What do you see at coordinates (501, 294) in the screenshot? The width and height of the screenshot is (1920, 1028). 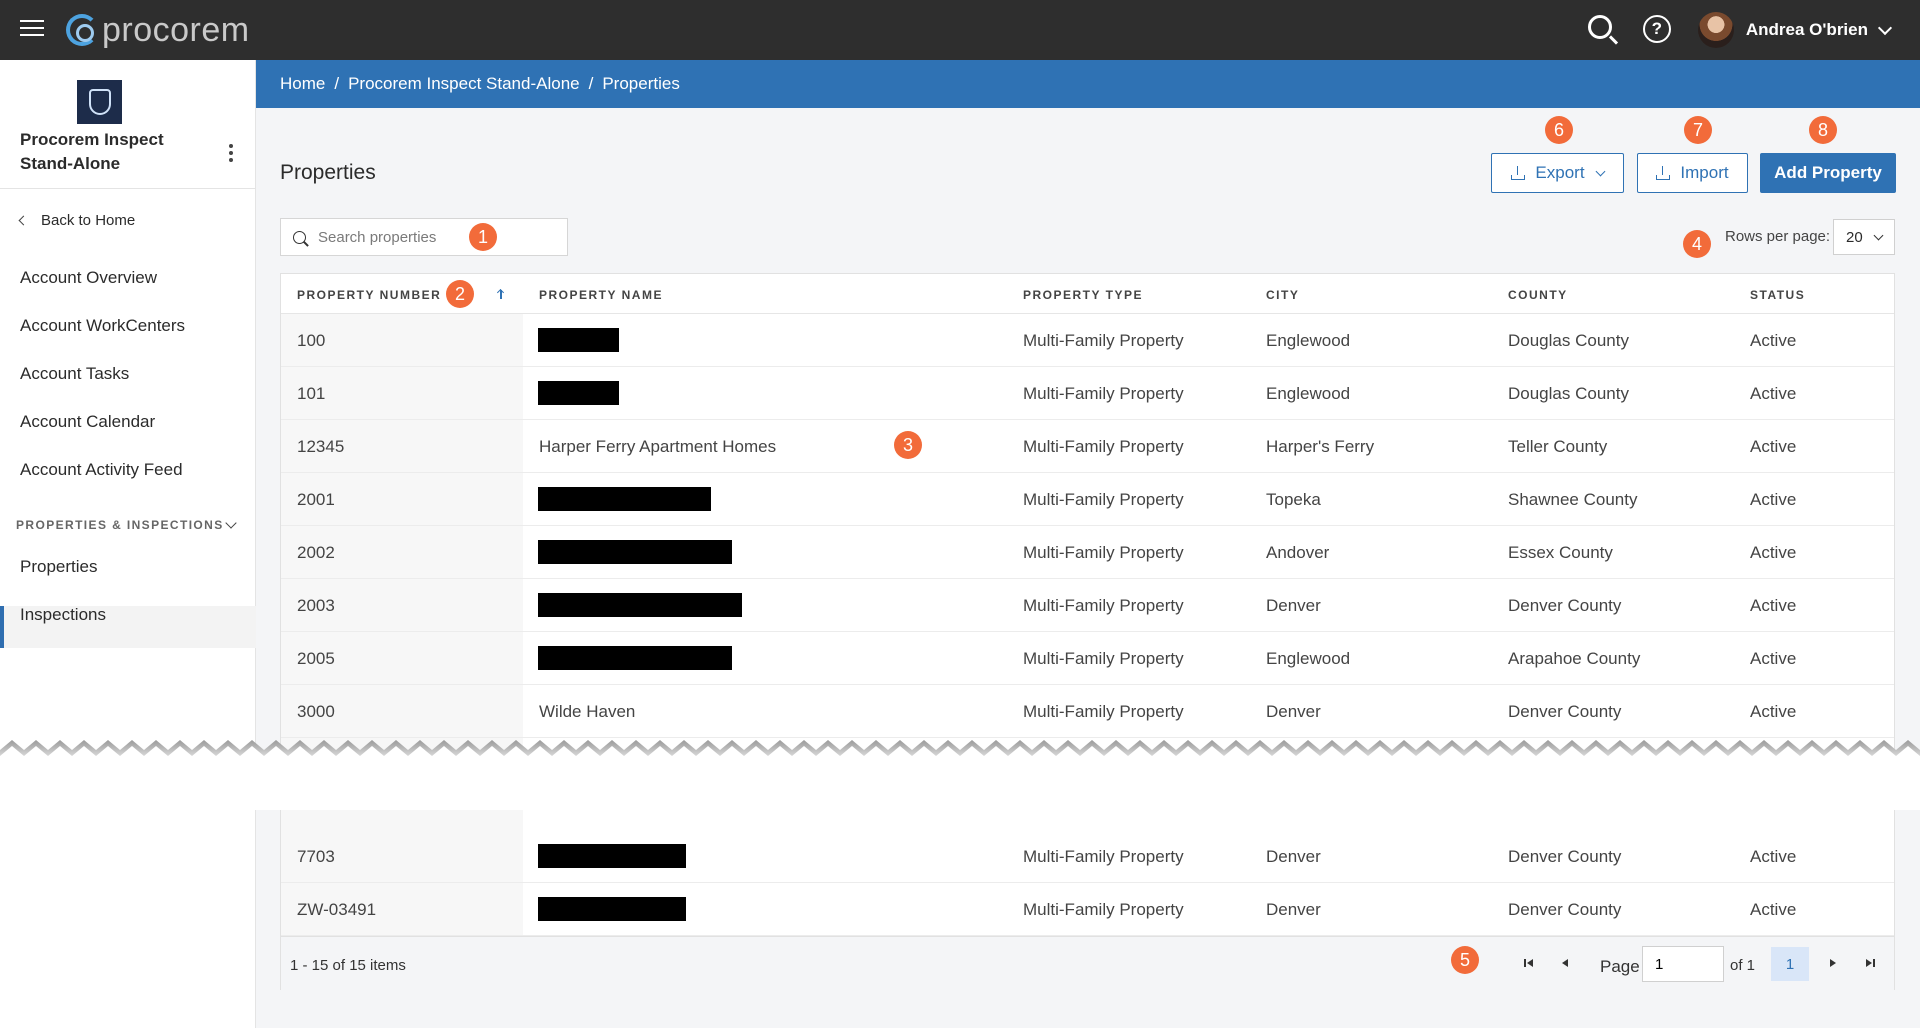 I see `sort-ascending-icon` at bounding box center [501, 294].